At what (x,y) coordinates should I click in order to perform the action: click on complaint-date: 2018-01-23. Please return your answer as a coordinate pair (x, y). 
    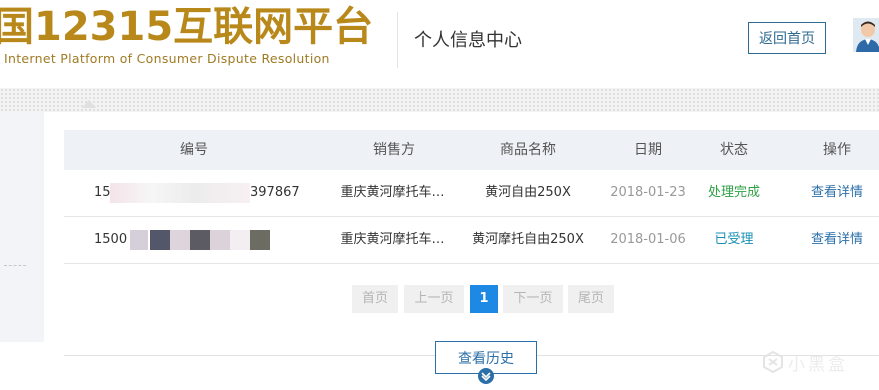
    Looking at the image, I should click on (648, 192).